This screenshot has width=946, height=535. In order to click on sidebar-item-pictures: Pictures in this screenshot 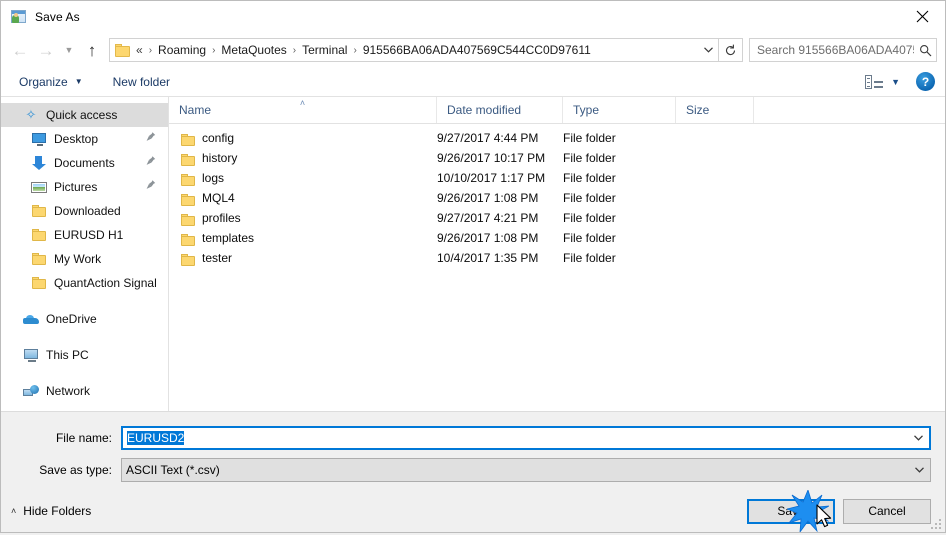, I will do `click(84, 187)`.